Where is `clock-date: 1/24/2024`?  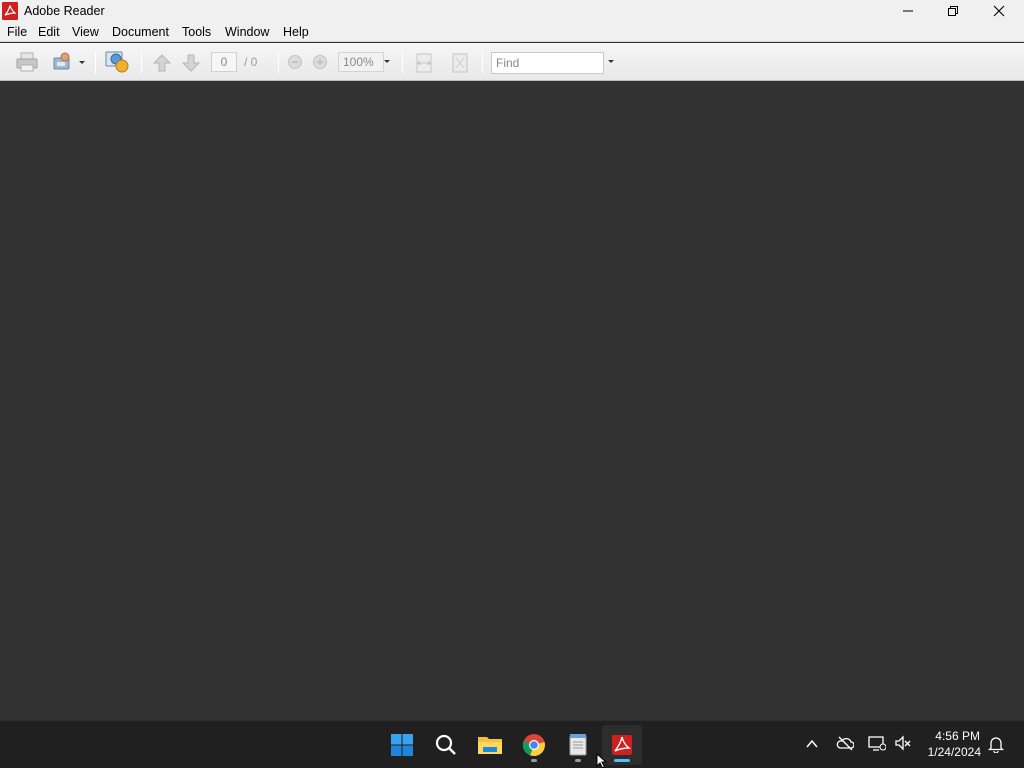 clock-date: 1/24/2024 is located at coordinates (948, 752).